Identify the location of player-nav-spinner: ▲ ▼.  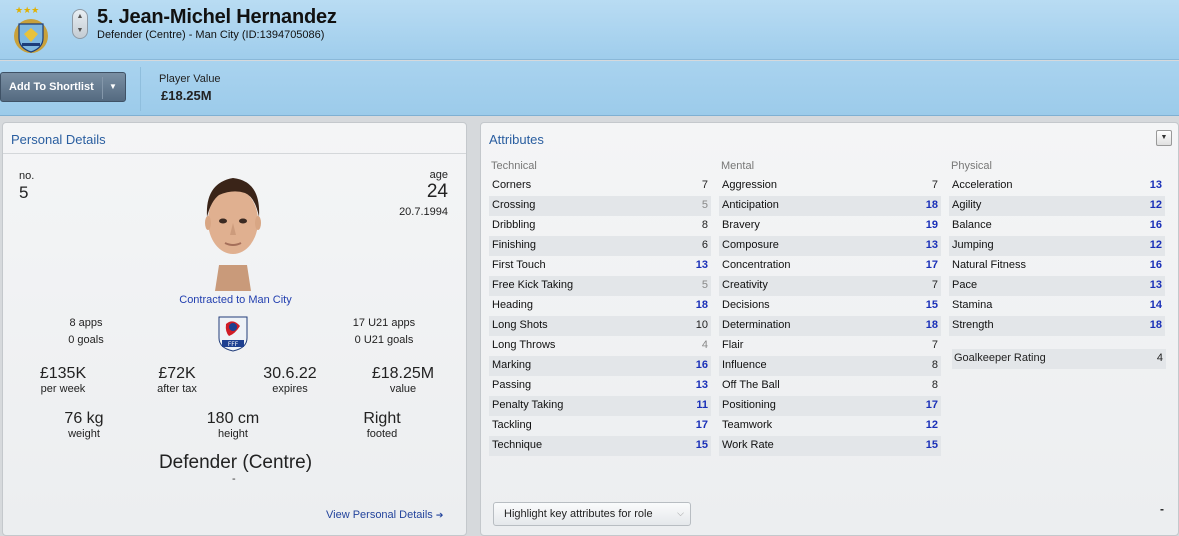
(80, 24).